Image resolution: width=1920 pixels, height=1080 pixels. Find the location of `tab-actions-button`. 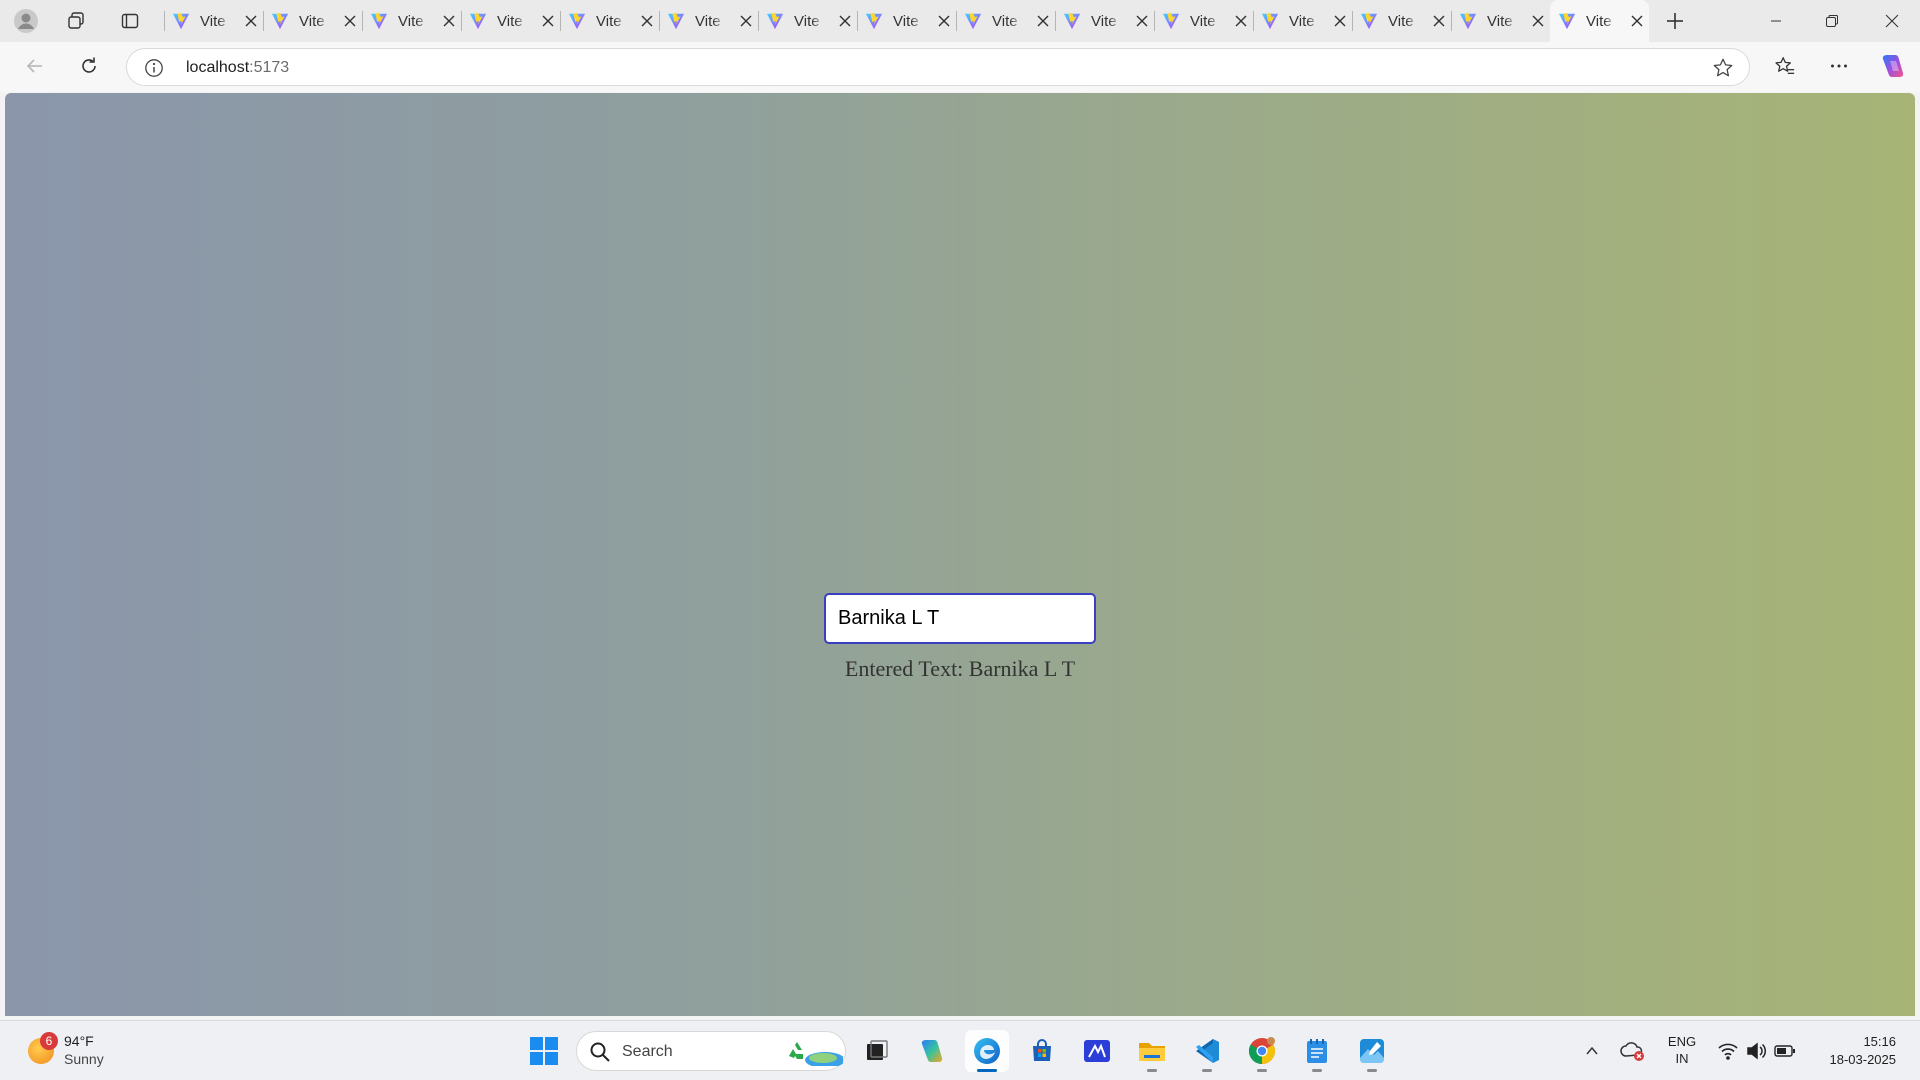

tab-actions-button is located at coordinates (130, 21).